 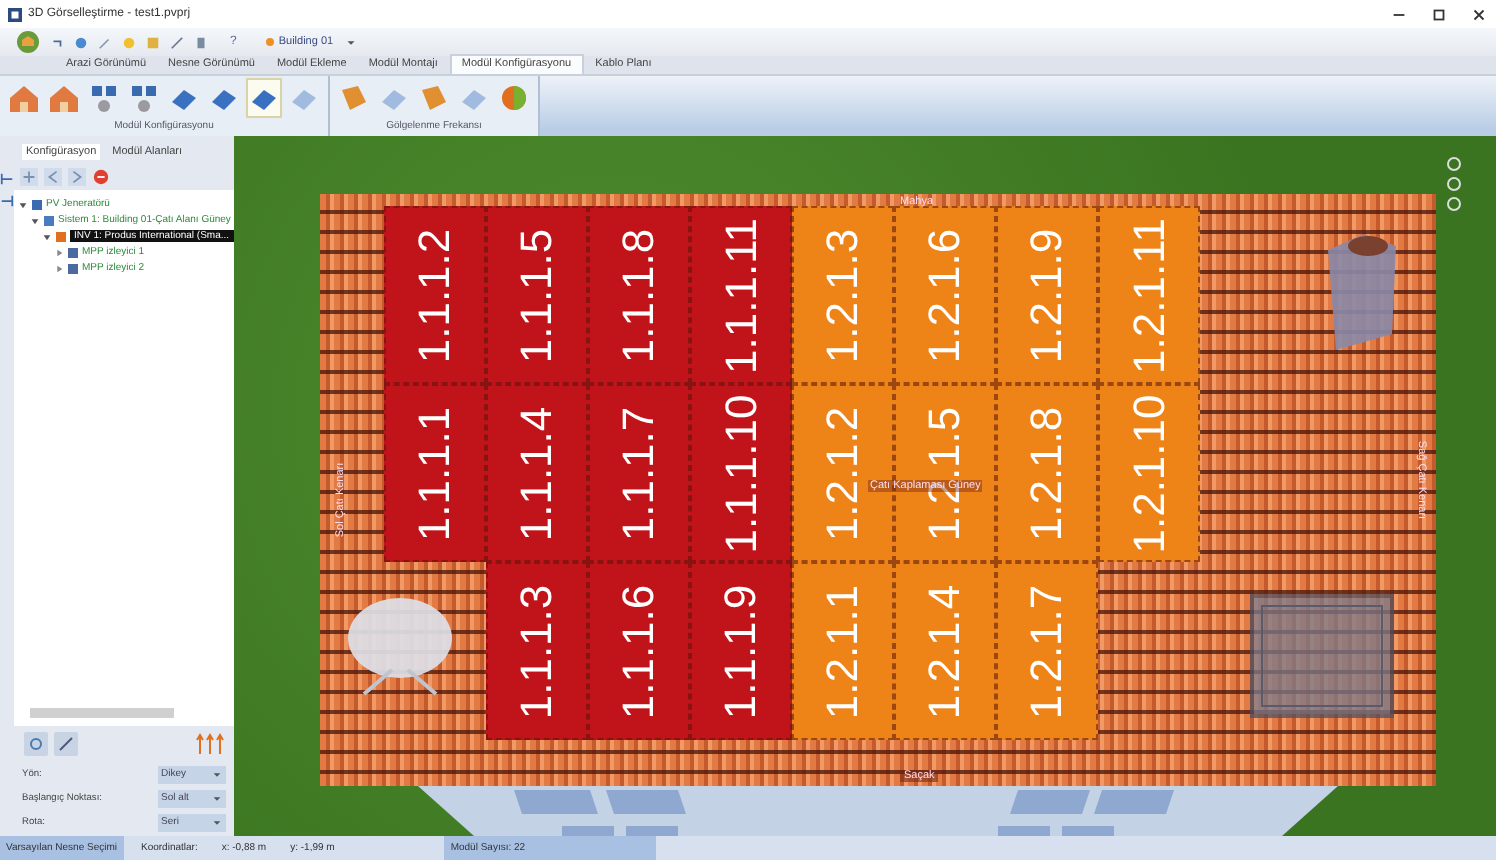 I want to click on ball-icon, so click(x=514, y=98).